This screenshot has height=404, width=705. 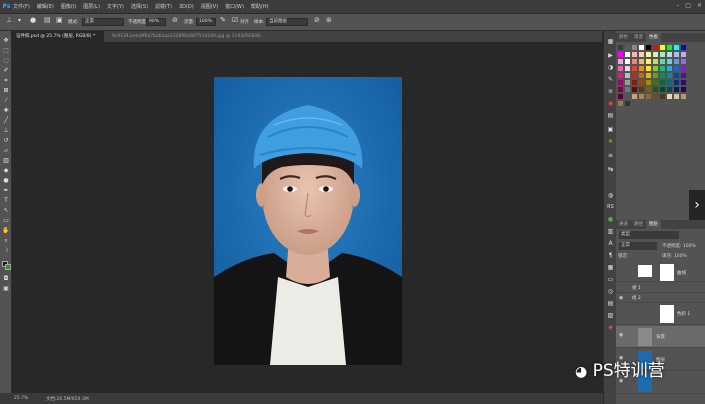 What do you see at coordinates (6, 151) in the screenshot?
I see `eraser-tool-icon: ▱` at bounding box center [6, 151].